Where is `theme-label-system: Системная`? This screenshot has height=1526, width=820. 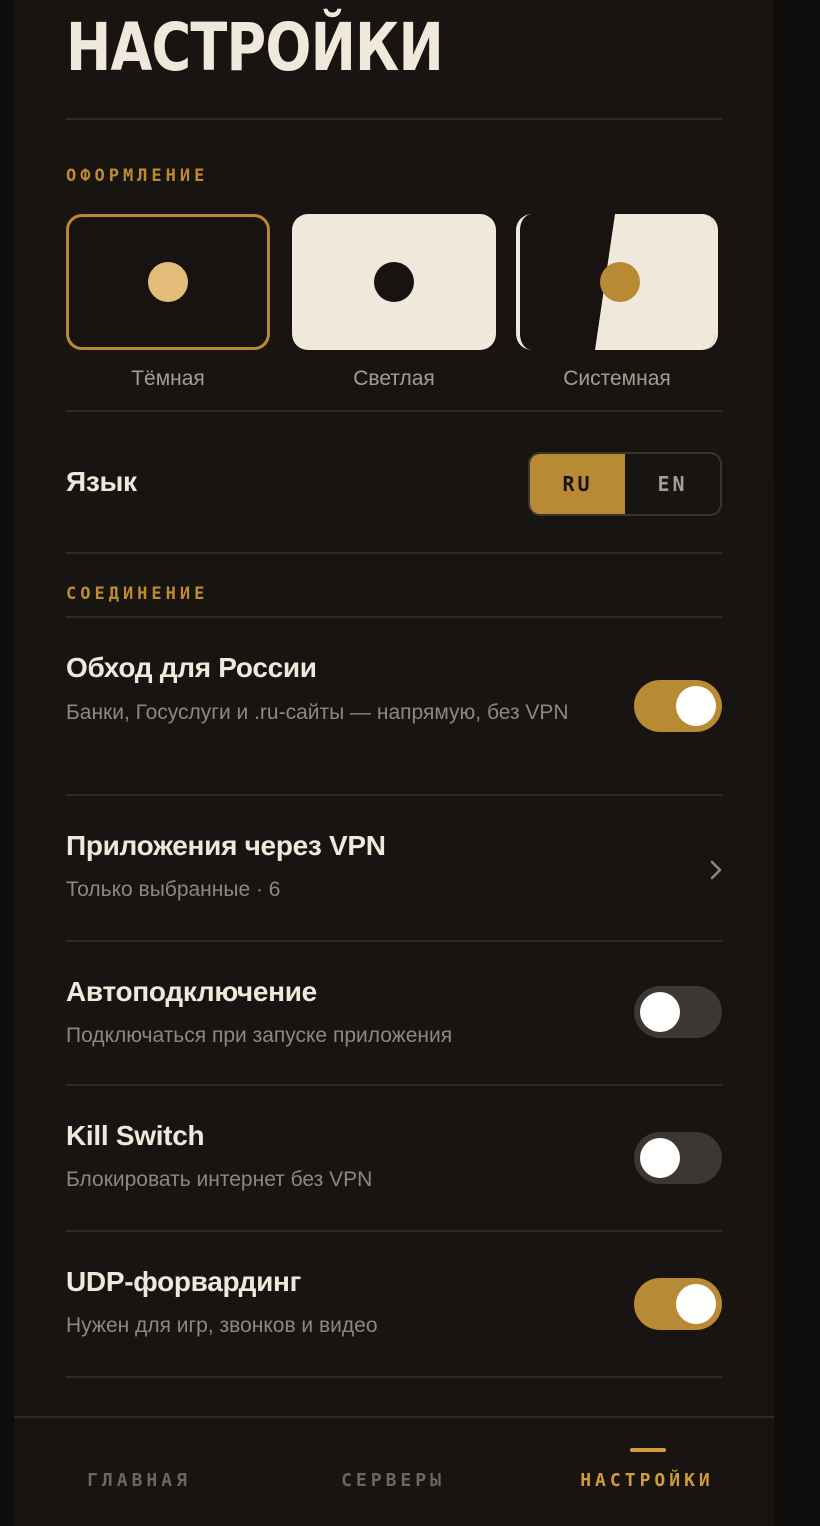
theme-label-system: Системная is located at coordinates (617, 378).